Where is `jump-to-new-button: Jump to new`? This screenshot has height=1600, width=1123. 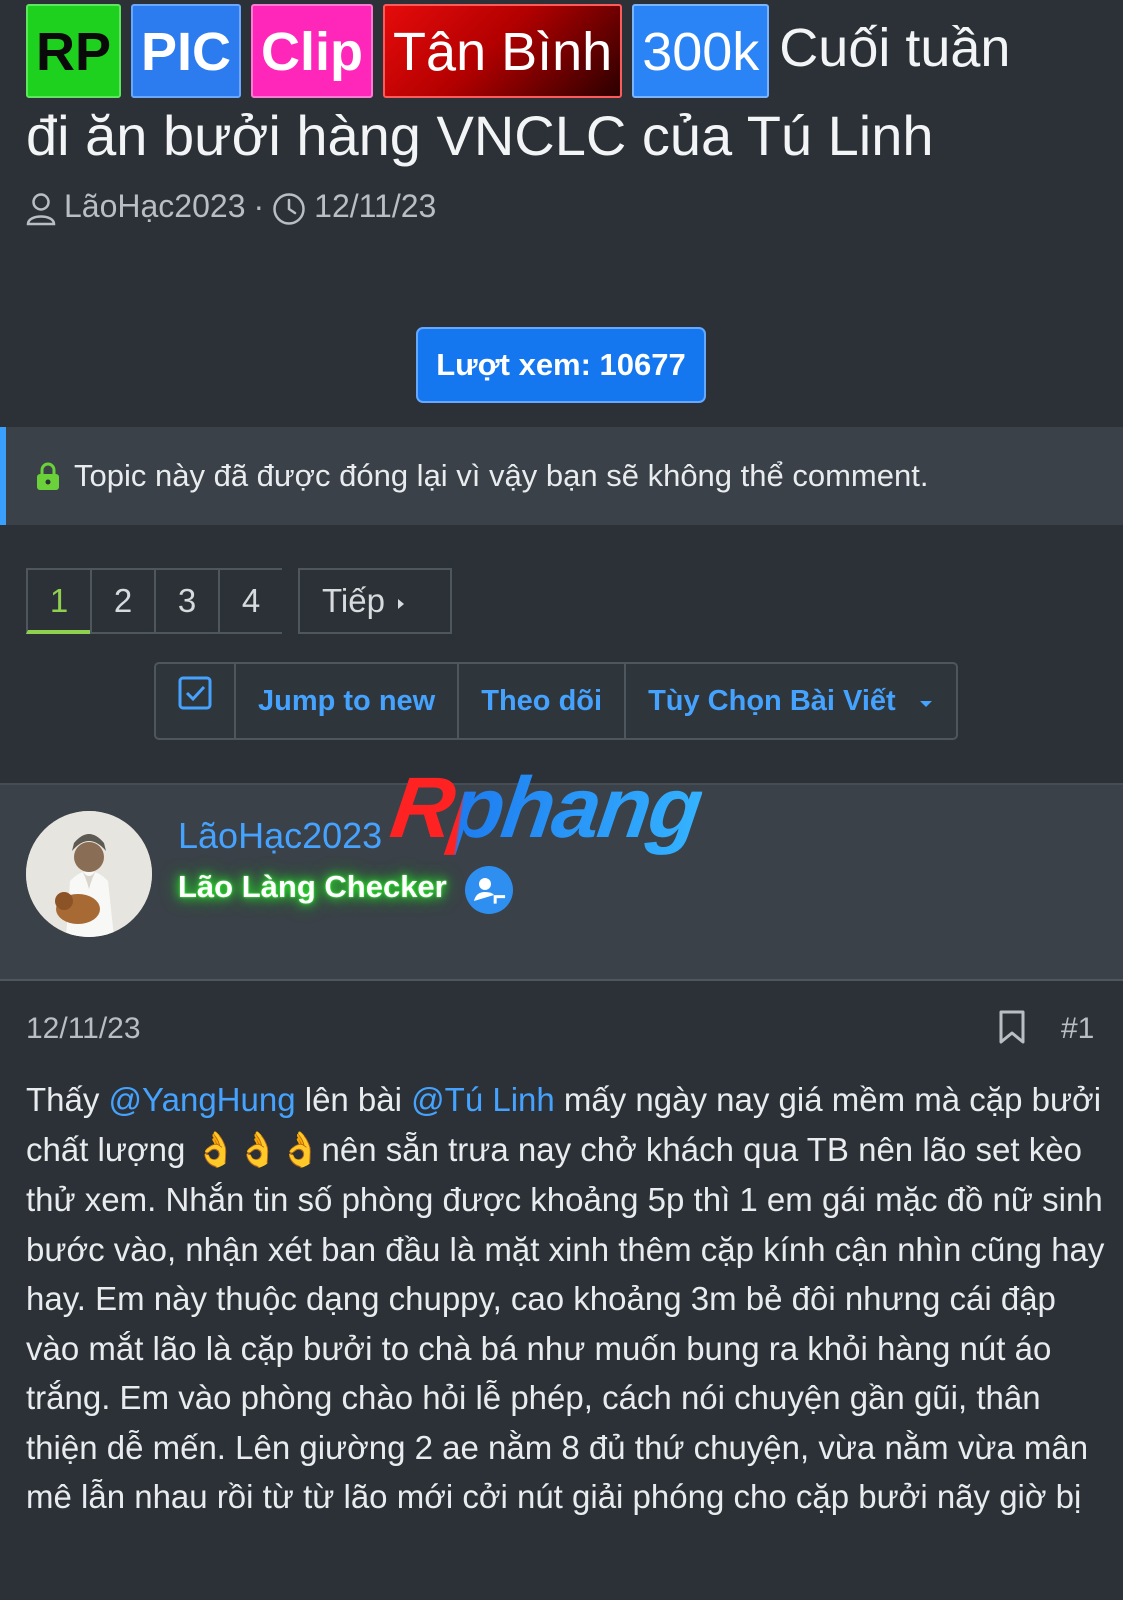
jump-to-new-button: Jump to new is located at coordinates (348, 701).